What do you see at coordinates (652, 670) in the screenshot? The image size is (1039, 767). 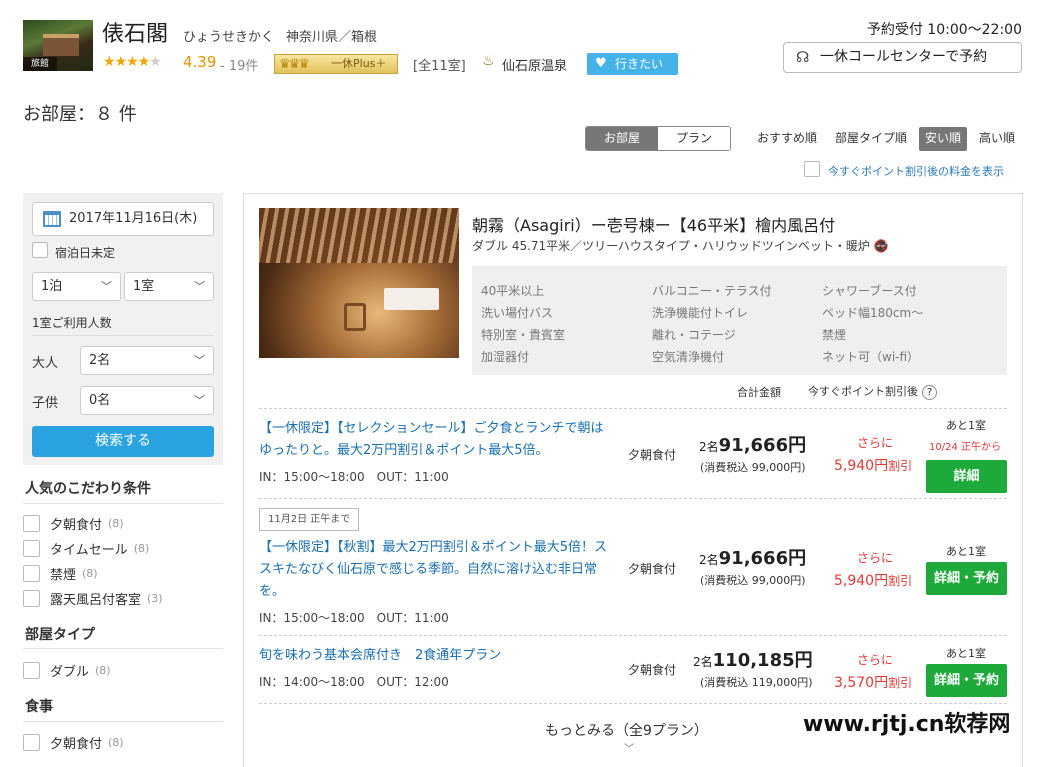 I see `plan-meal: 夕朝食付` at bounding box center [652, 670].